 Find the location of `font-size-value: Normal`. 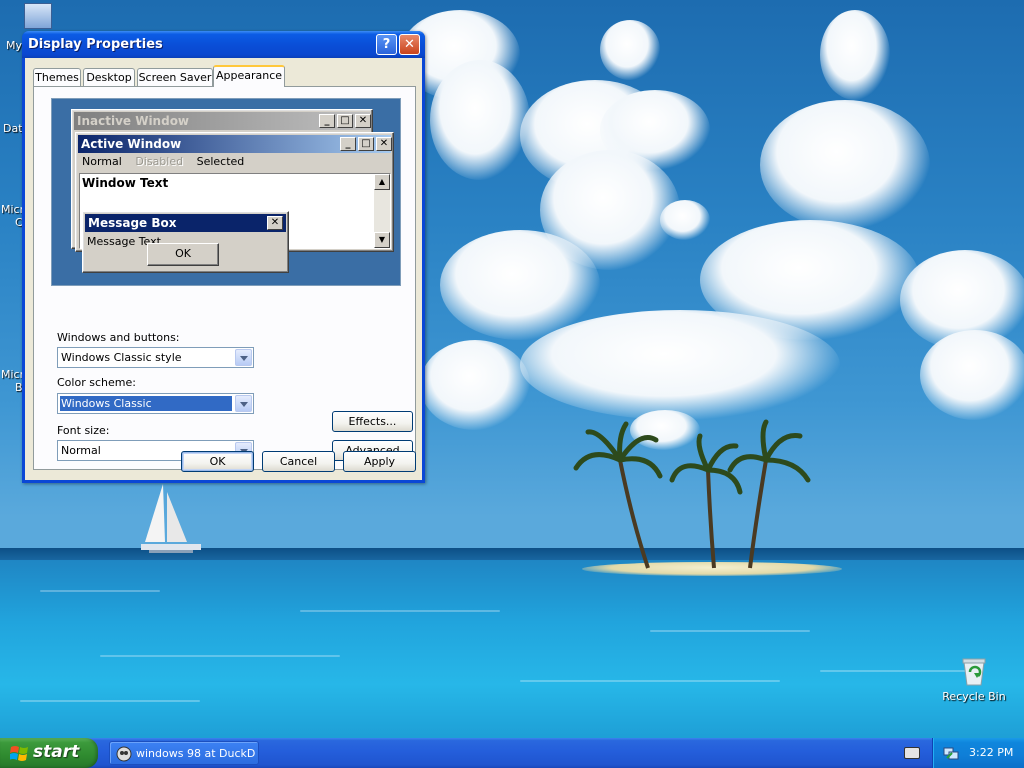

font-size-value: Normal is located at coordinates (81, 450).